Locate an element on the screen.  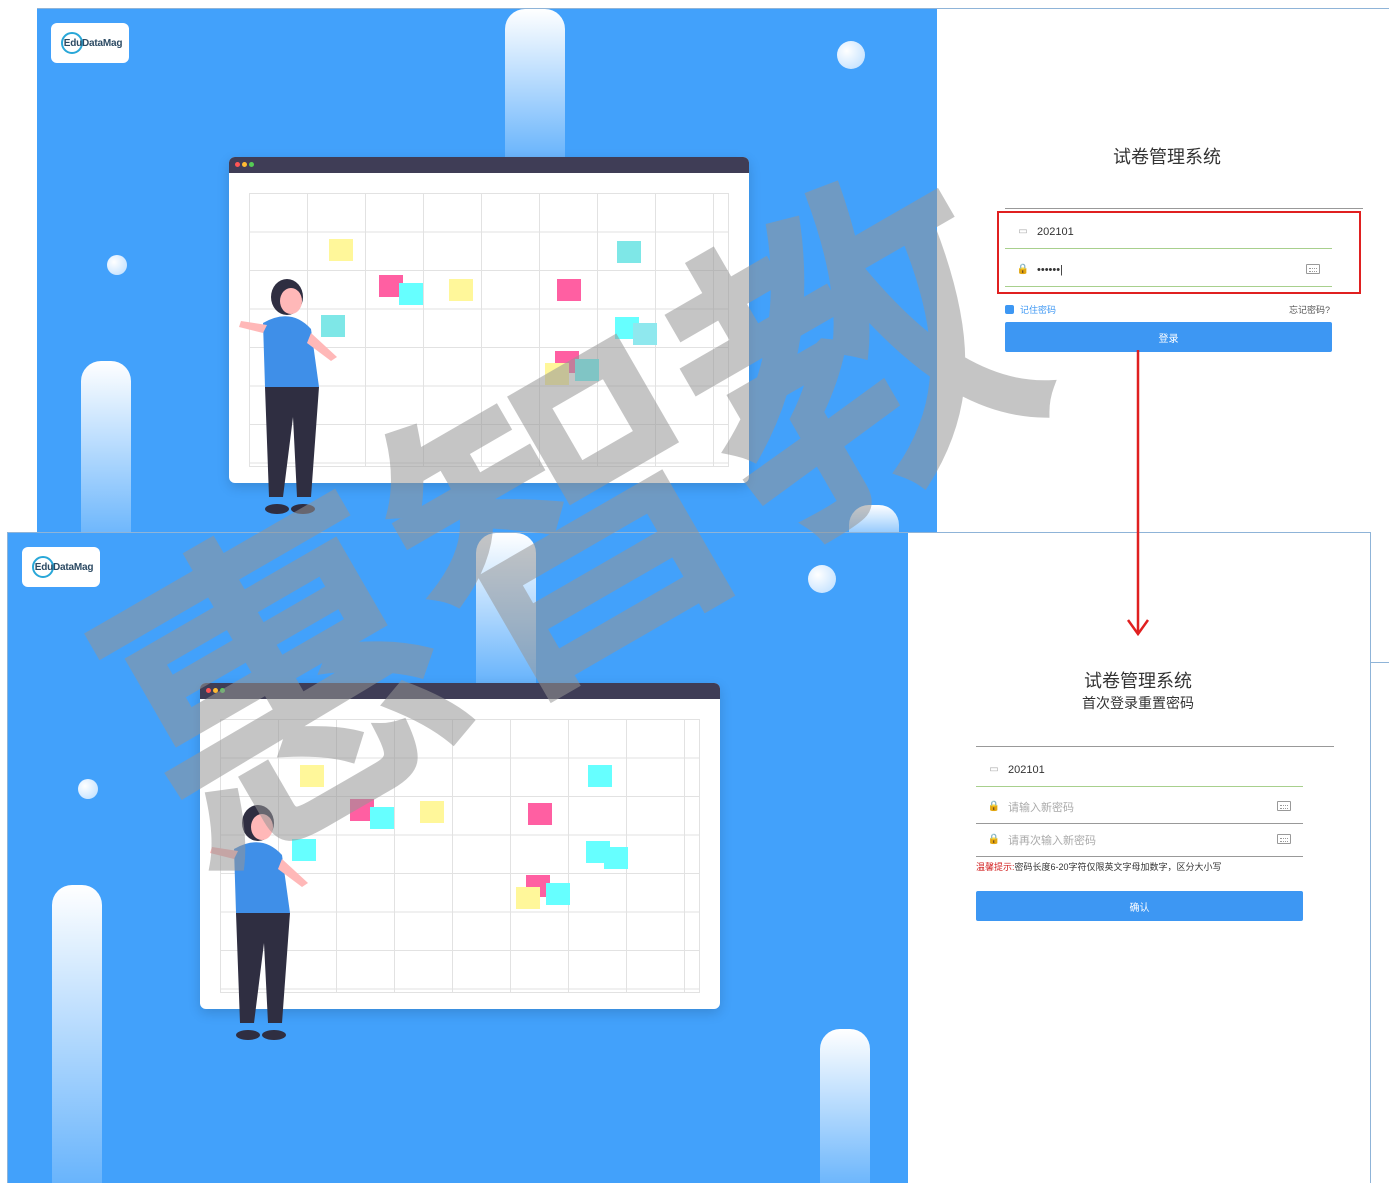
new-password-field: 🔒 请输入新密码 is located at coordinates (1139, 807).